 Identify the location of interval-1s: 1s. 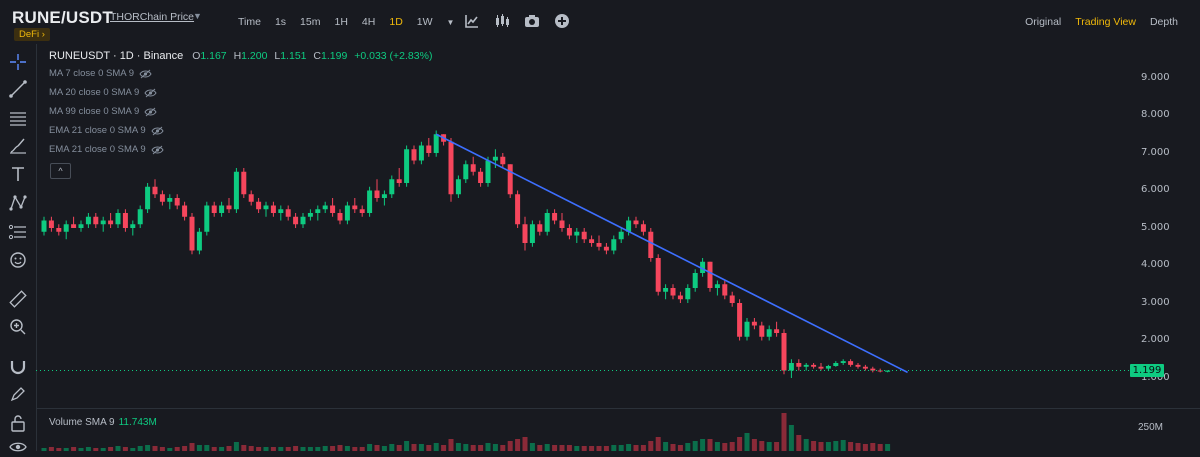
(280, 22).